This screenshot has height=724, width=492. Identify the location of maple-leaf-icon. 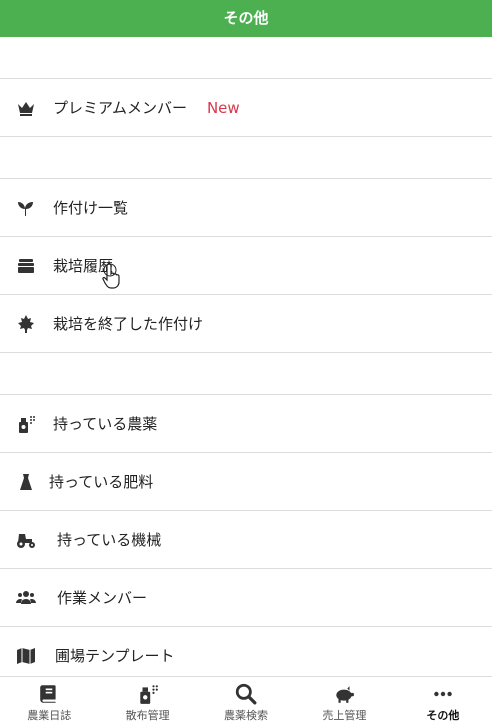
(26, 324).